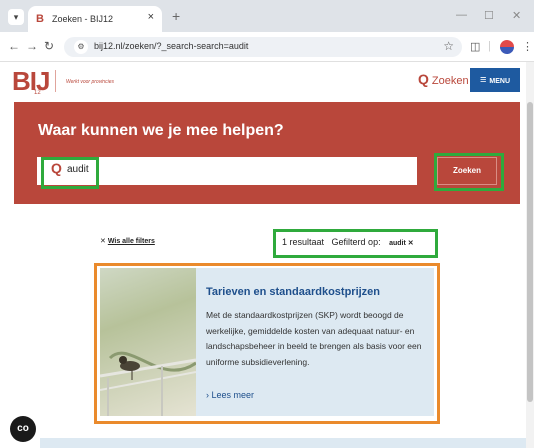  I want to click on clear-filters-label: Wis alle filters, so click(131, 241).